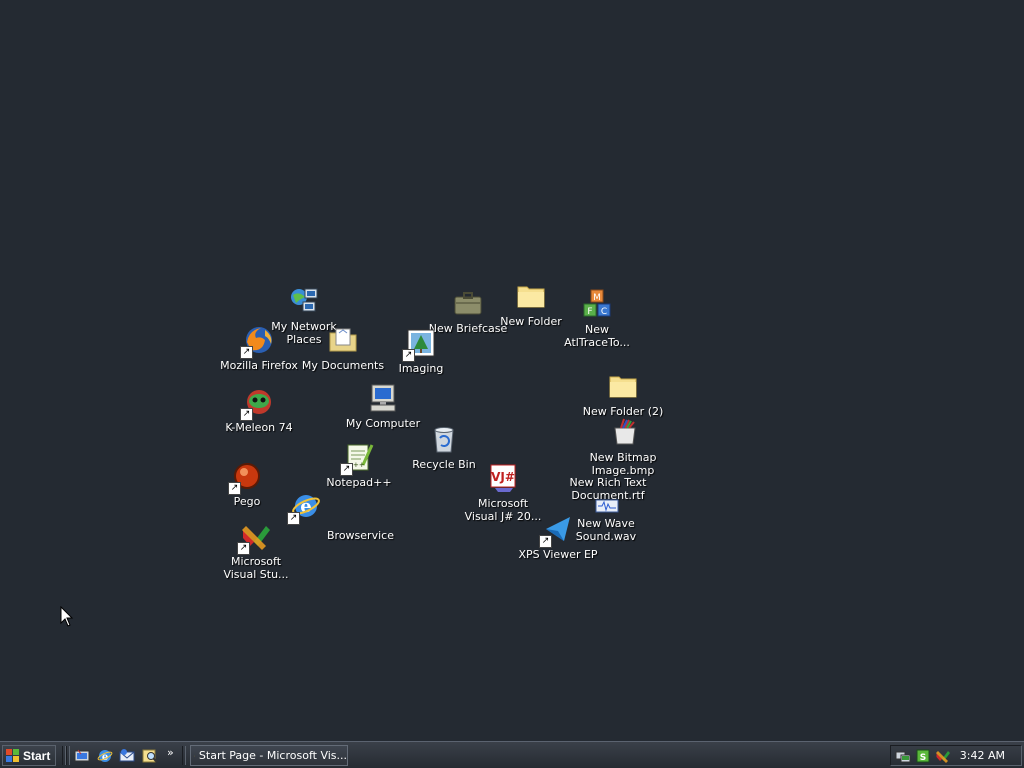  I want to click on svg-text: C, so click(604, 312).